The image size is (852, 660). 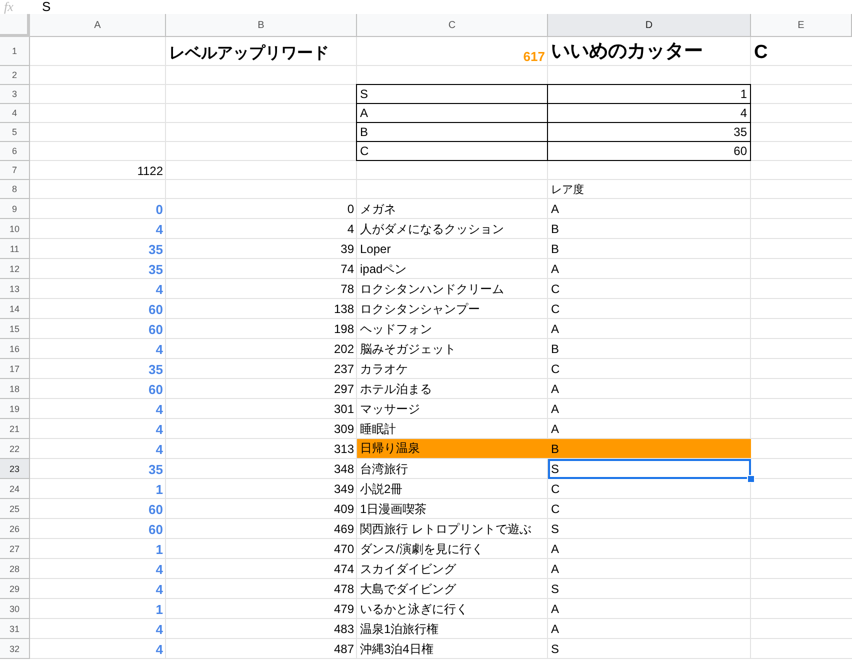 What do you see at coordinates (344, 349) in the screenshot?
I see `cell-text: 202` at bounding box center [344, 349].